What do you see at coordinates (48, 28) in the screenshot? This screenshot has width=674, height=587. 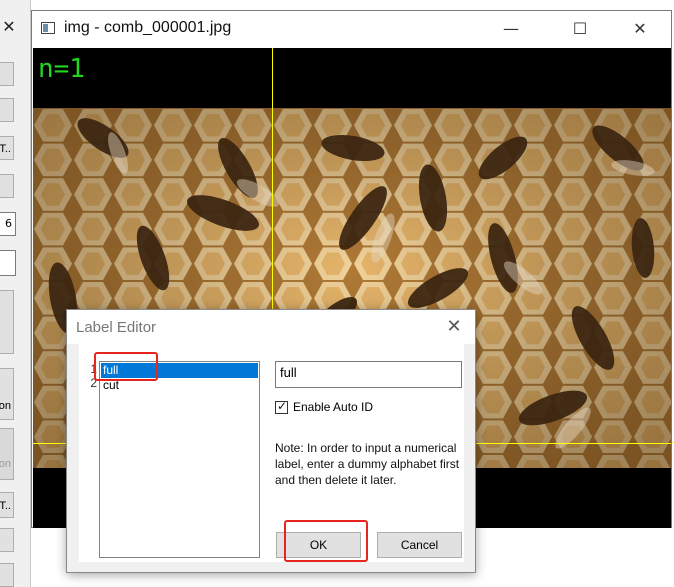 I see `window-app-icon` at bounding box center [48, 28].